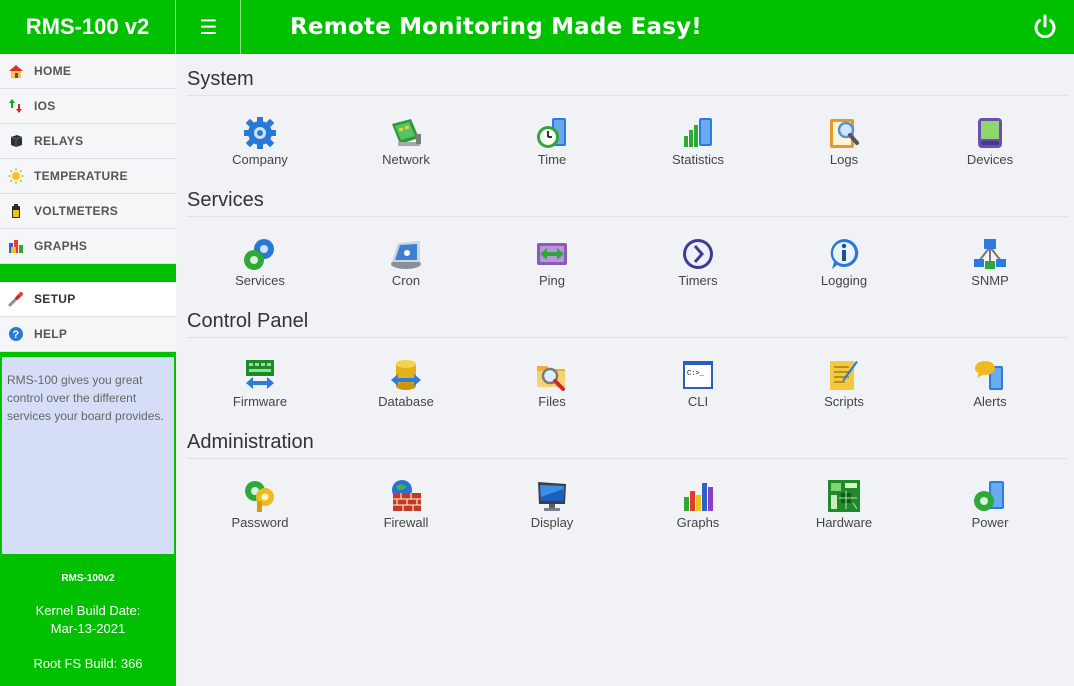 This screenshot has height=686, width=1074. I want to click on tile-files: Files, so click(552, 383).